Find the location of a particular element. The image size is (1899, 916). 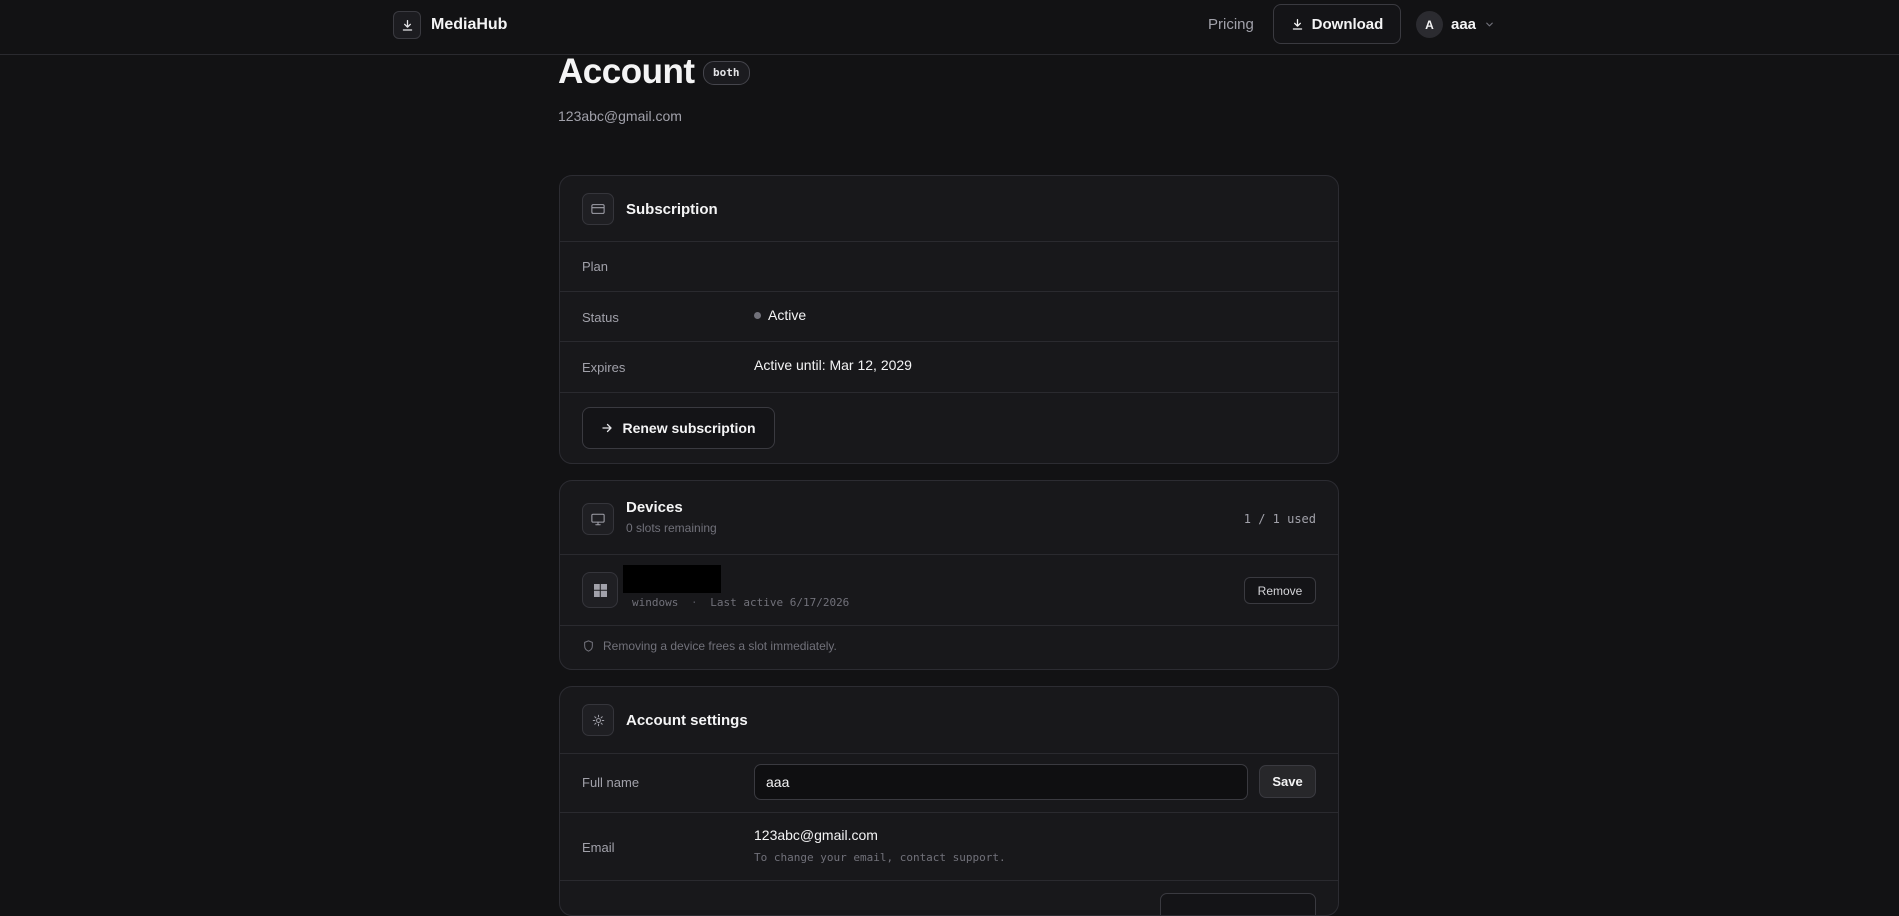

brand-name: MediaHub is located at coordinates (469, 24).